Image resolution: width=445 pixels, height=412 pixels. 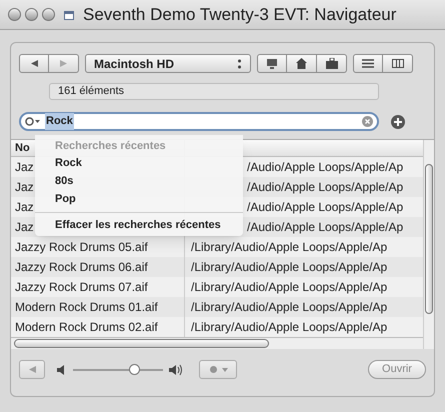 I want to click on slider-thumb, so click(x=134, y=369).